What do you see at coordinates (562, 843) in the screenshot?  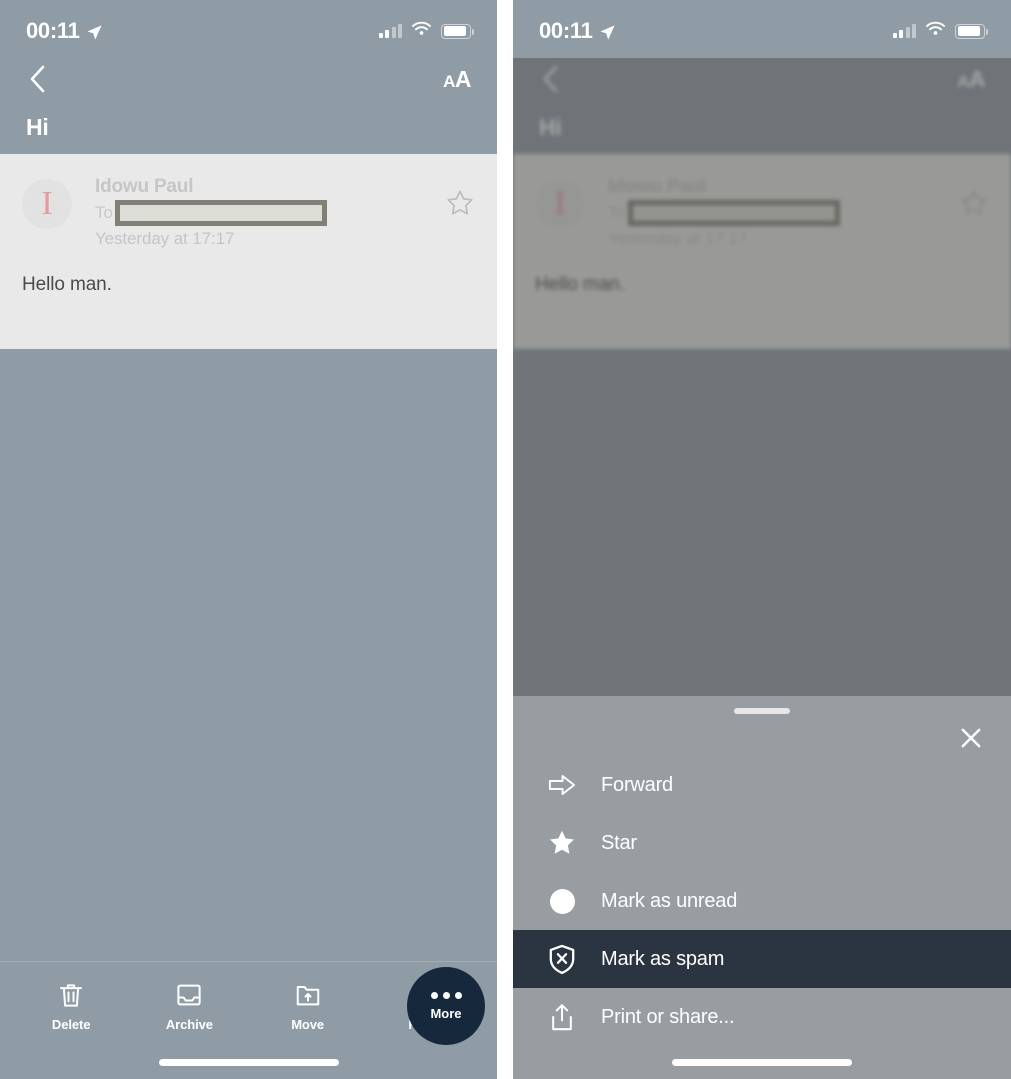 I see `star-filled-icon` at bounding box center [562, 843].